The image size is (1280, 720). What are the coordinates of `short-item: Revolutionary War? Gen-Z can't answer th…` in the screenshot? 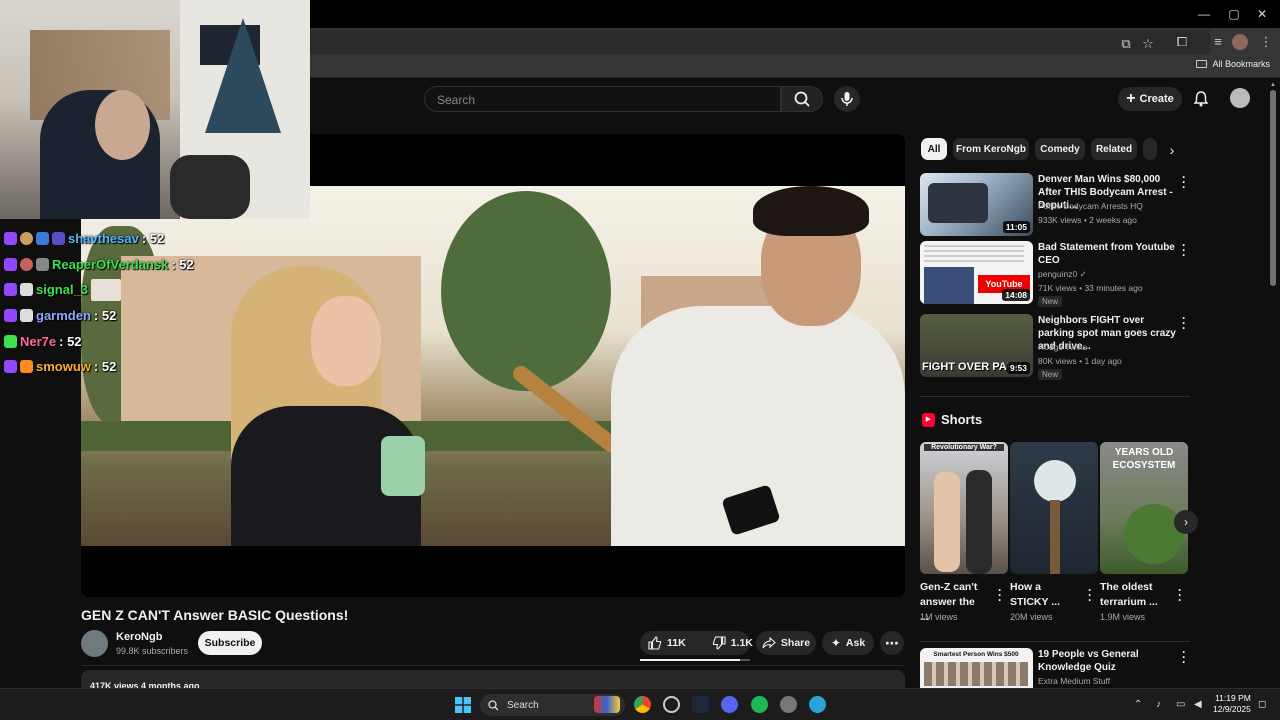 It's located at (964, 537).